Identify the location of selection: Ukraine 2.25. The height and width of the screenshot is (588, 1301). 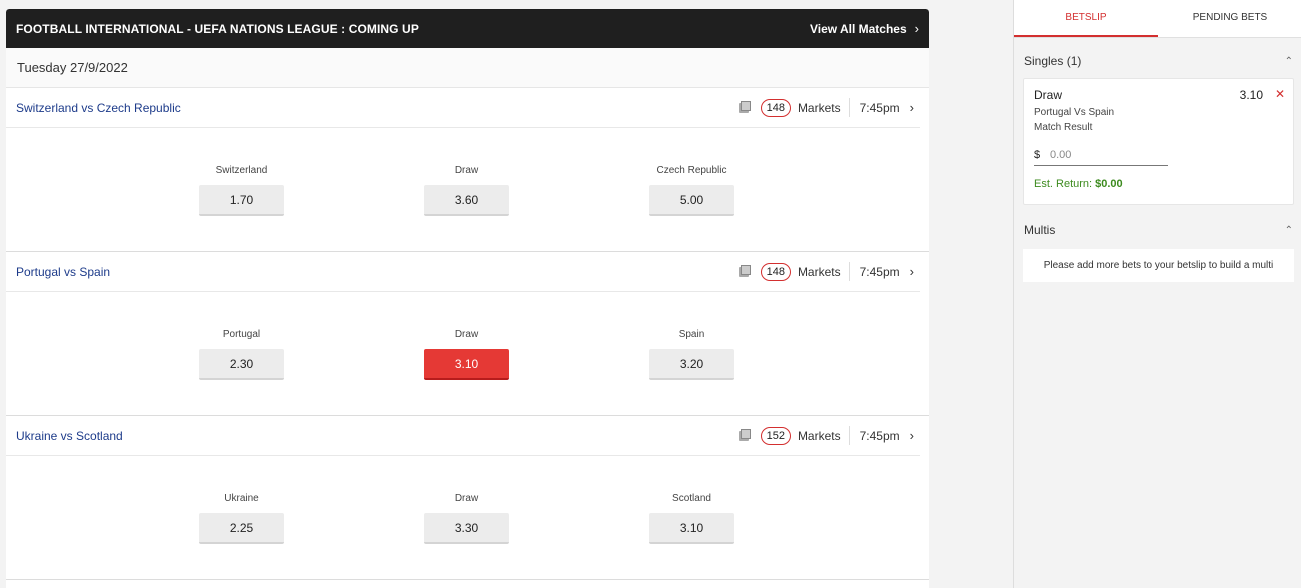
(241, 518).